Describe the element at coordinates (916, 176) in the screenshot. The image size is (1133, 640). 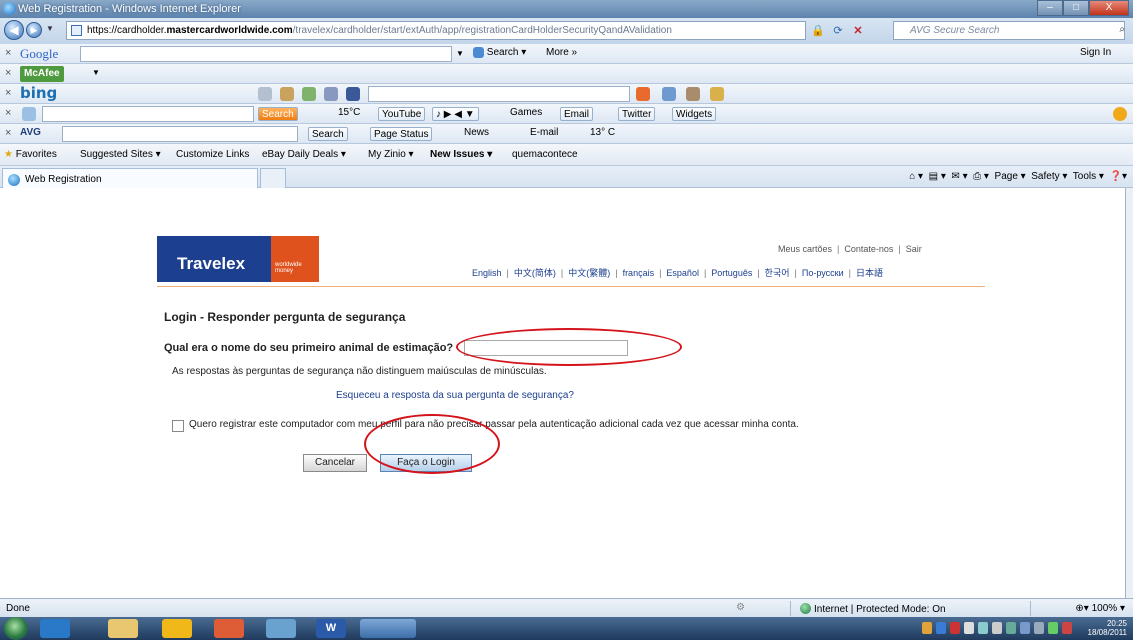
I see `home-icon: ⌂ ▾` at that location.